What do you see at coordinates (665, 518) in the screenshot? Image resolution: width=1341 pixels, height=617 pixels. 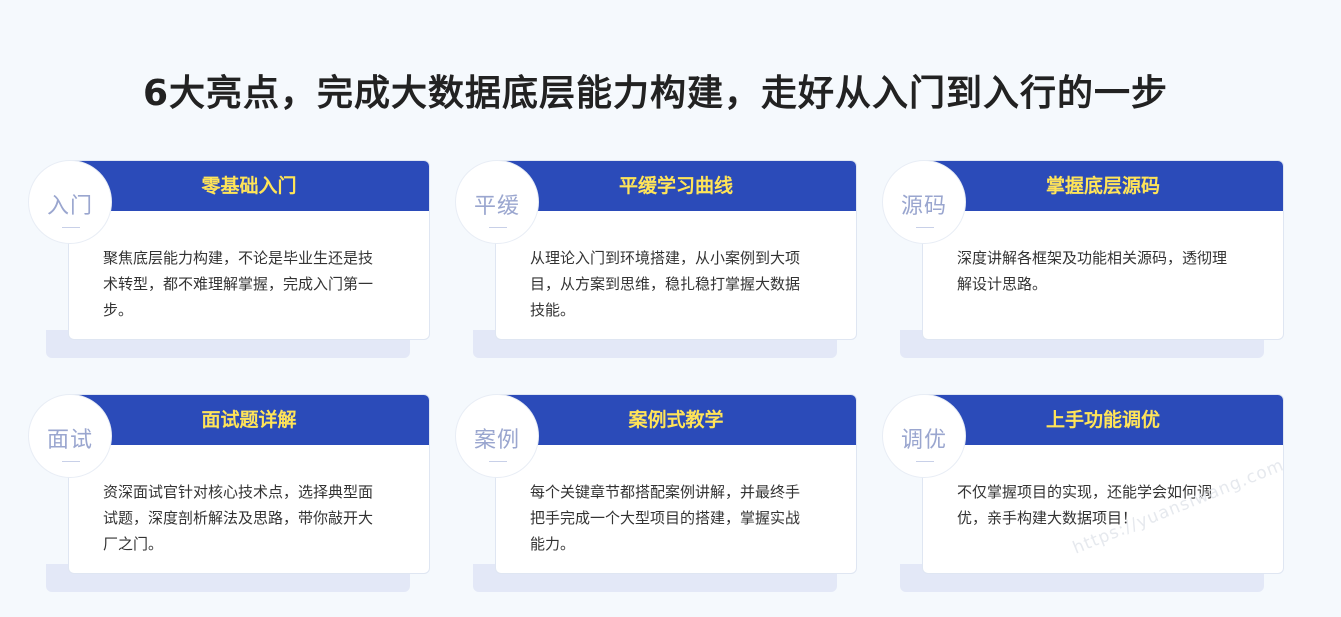 I see `card-description: 每个关键章节都搭配案例讲解，并最终手把手完成一个大型项目的搭建，掌握实战能力。` at bounding box center [665, 518].